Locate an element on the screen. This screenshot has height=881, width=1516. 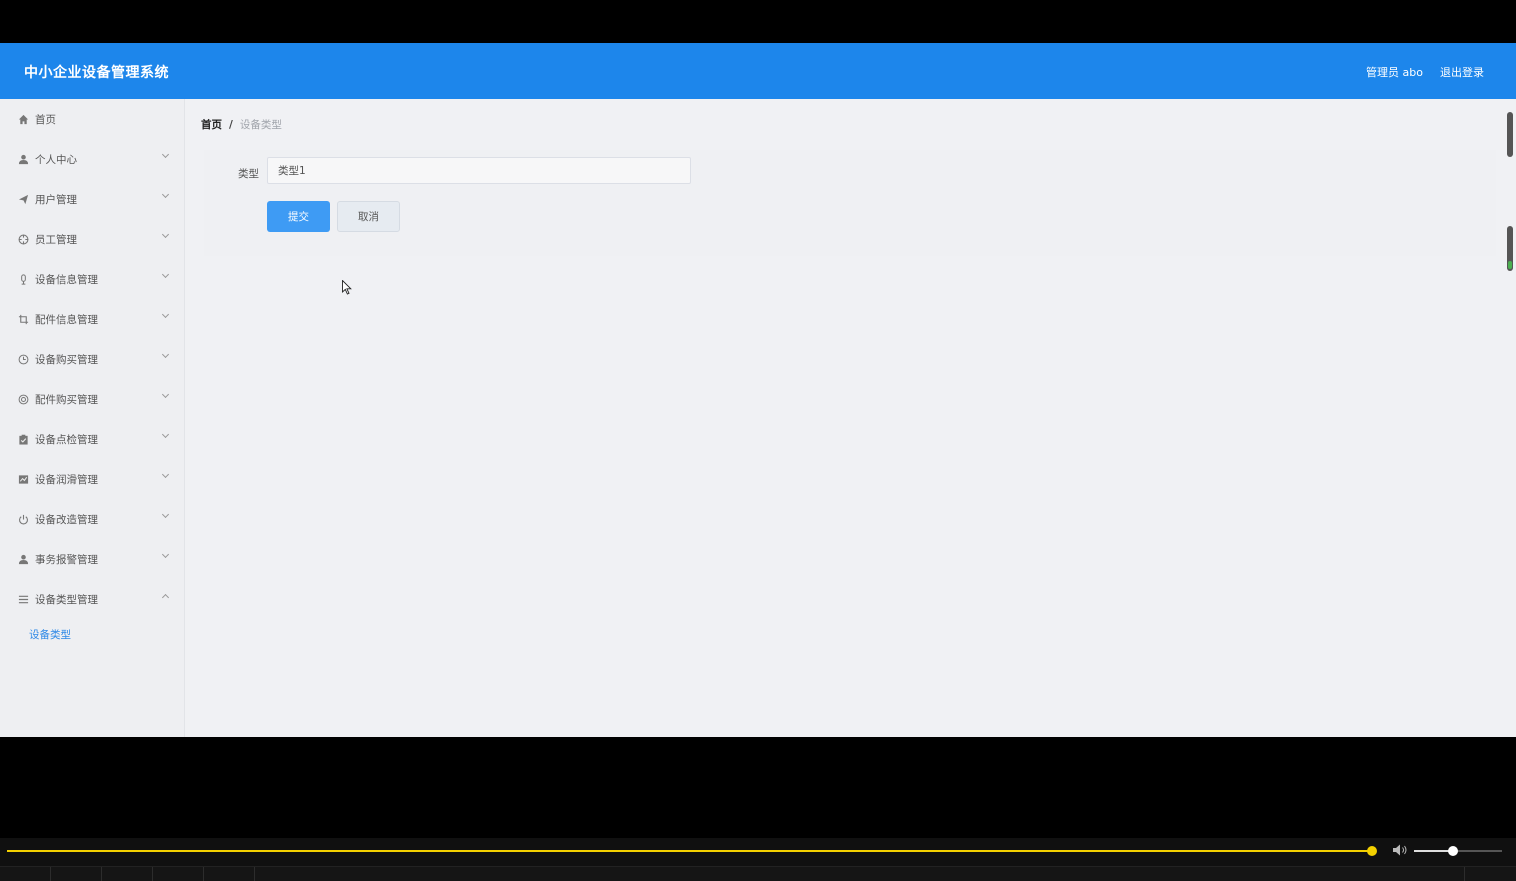
logout-link: 退出登录 is located at coordinates (1462, 72).